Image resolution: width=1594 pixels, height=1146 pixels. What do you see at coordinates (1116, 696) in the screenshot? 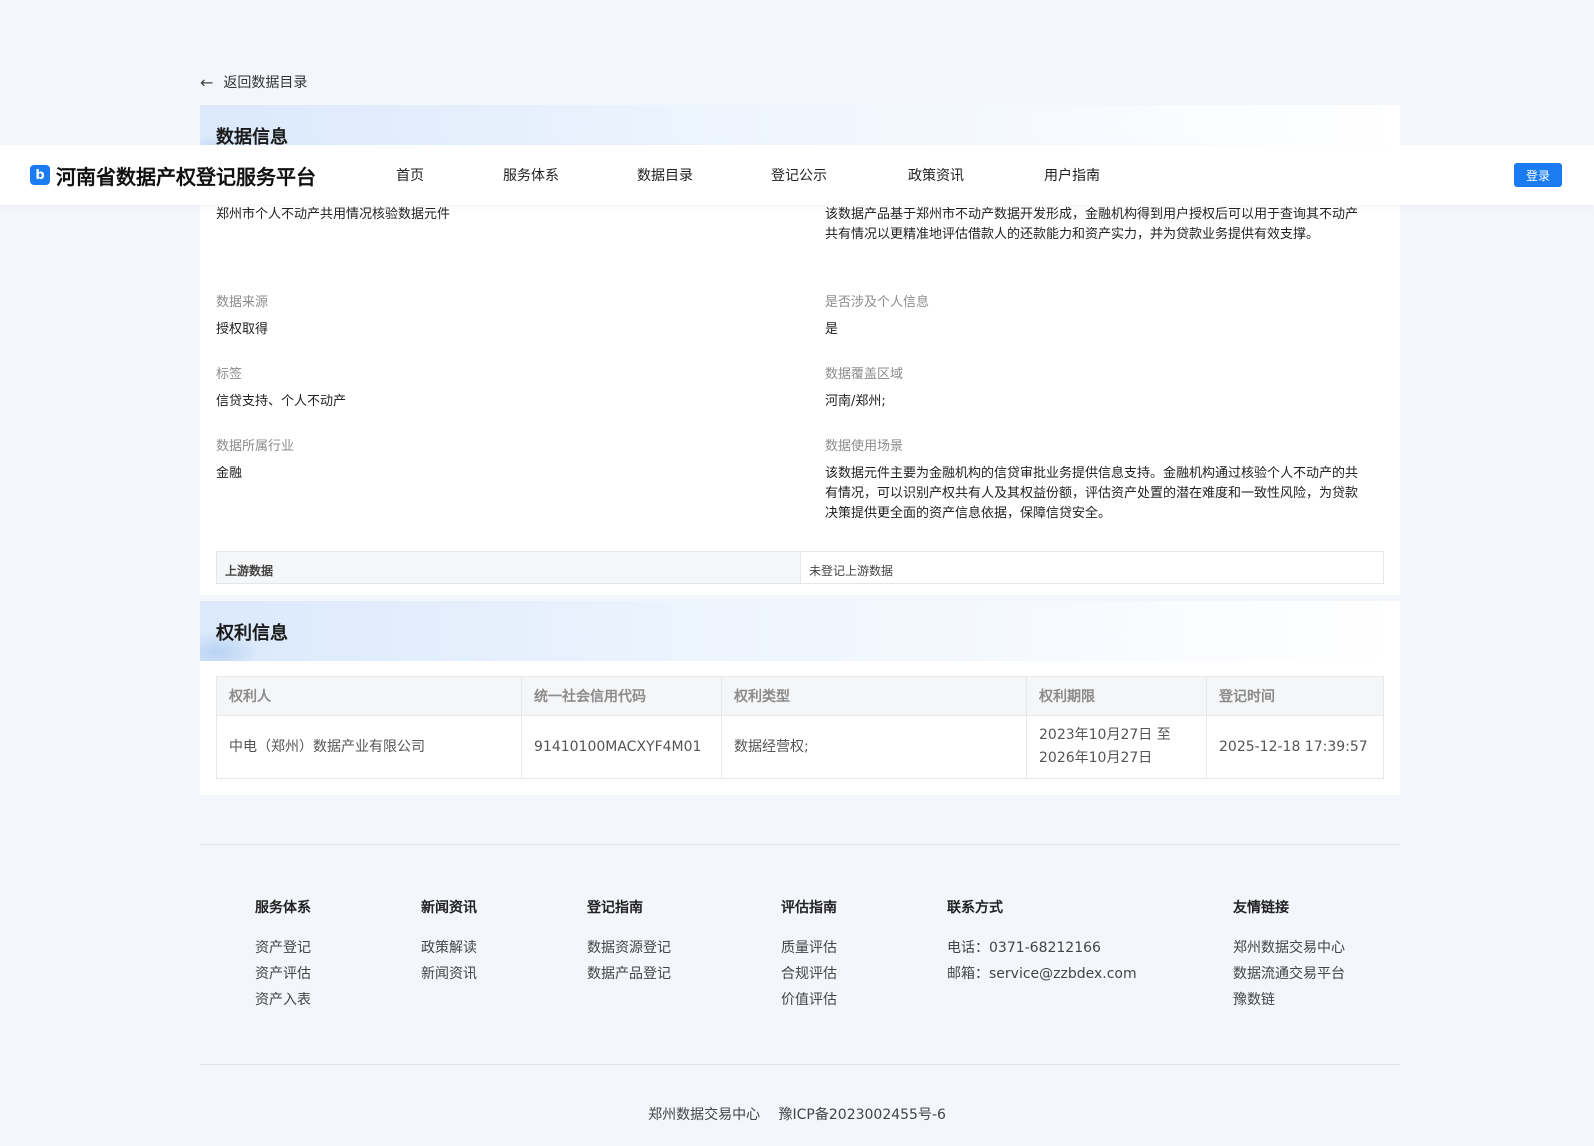
I see `col-term: 权利期限` at bounding box center [1116, 696].